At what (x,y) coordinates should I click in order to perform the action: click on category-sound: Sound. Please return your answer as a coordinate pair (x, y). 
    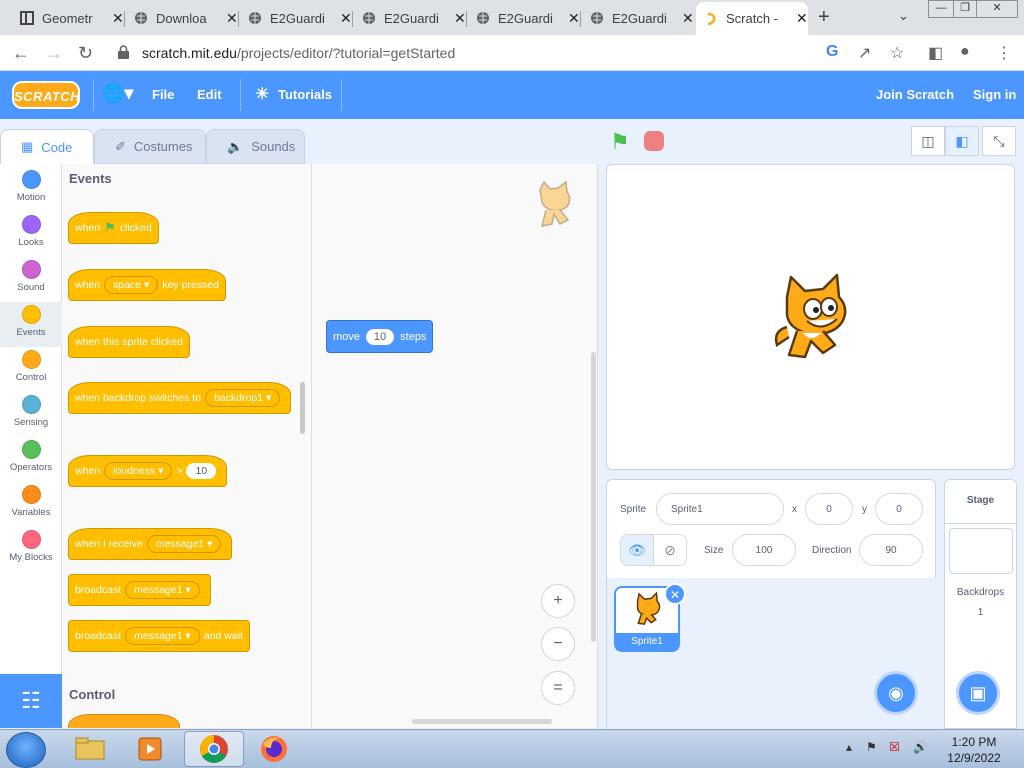
    Looking at the image, I should click on (31, 280).